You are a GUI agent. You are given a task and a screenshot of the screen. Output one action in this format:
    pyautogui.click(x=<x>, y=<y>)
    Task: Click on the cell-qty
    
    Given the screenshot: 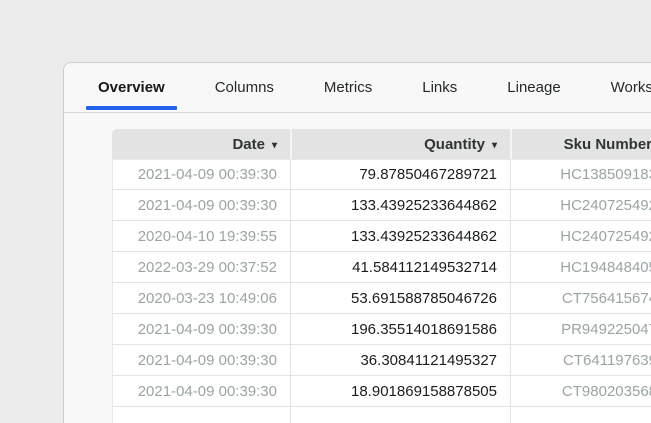 What is the action you would take?
    pyautogui.click(x=400, y=415)
    